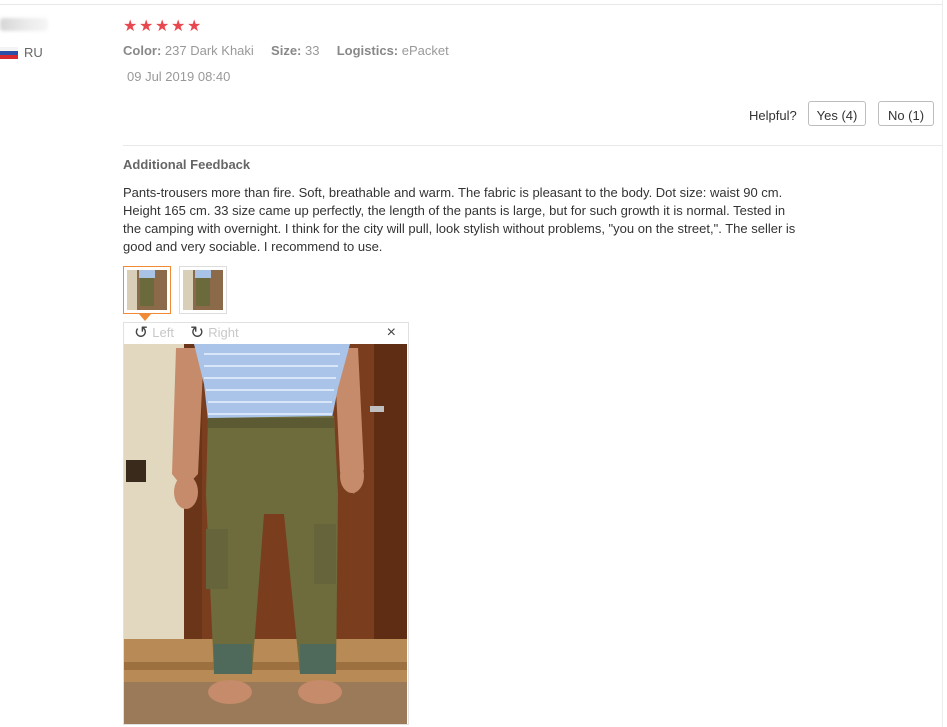 This screenshot has width=947, height=727. I want to click on rotate-right-button: ↻ Right, so click(214, 332).